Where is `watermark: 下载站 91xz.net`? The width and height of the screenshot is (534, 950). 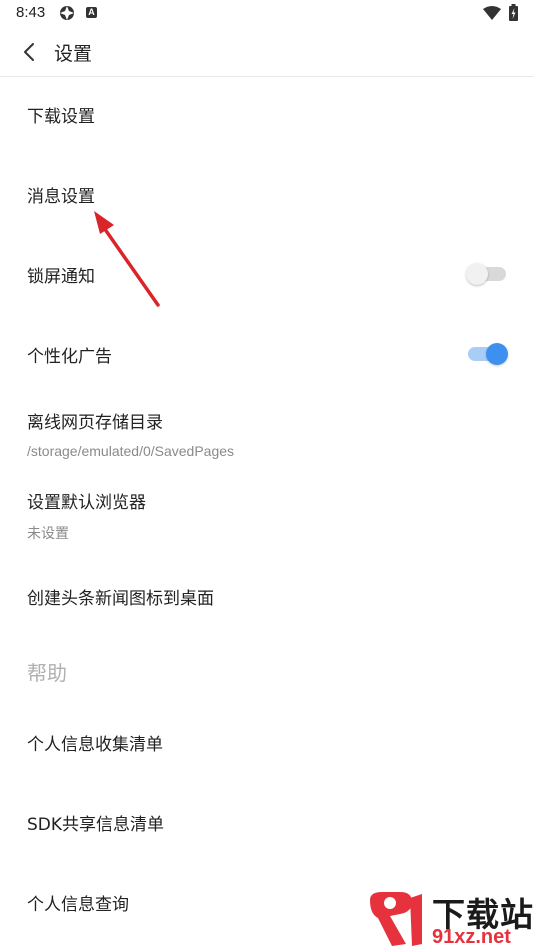
watermark: 下载站 91xz.net is located at coordinates (447, 919).